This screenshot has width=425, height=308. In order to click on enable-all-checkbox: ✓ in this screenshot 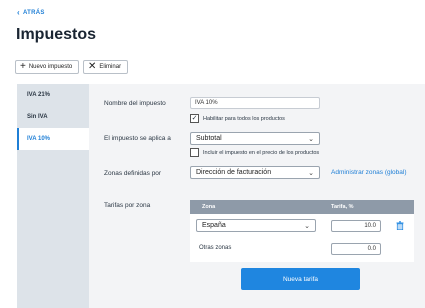, I will do `click(194, 118)`.